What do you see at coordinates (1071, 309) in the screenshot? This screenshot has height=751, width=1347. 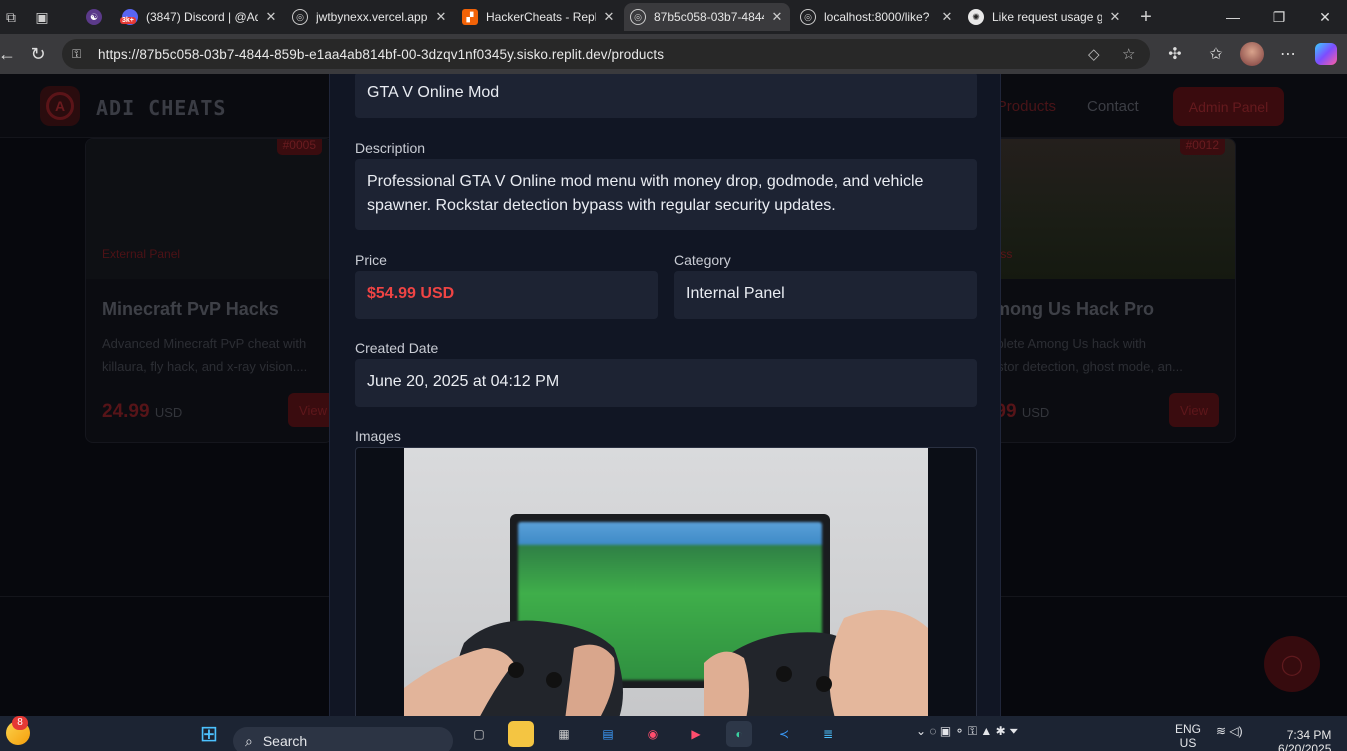 I see `product-title: Among Us Hack Pro` at bounding box center [1071, 309].